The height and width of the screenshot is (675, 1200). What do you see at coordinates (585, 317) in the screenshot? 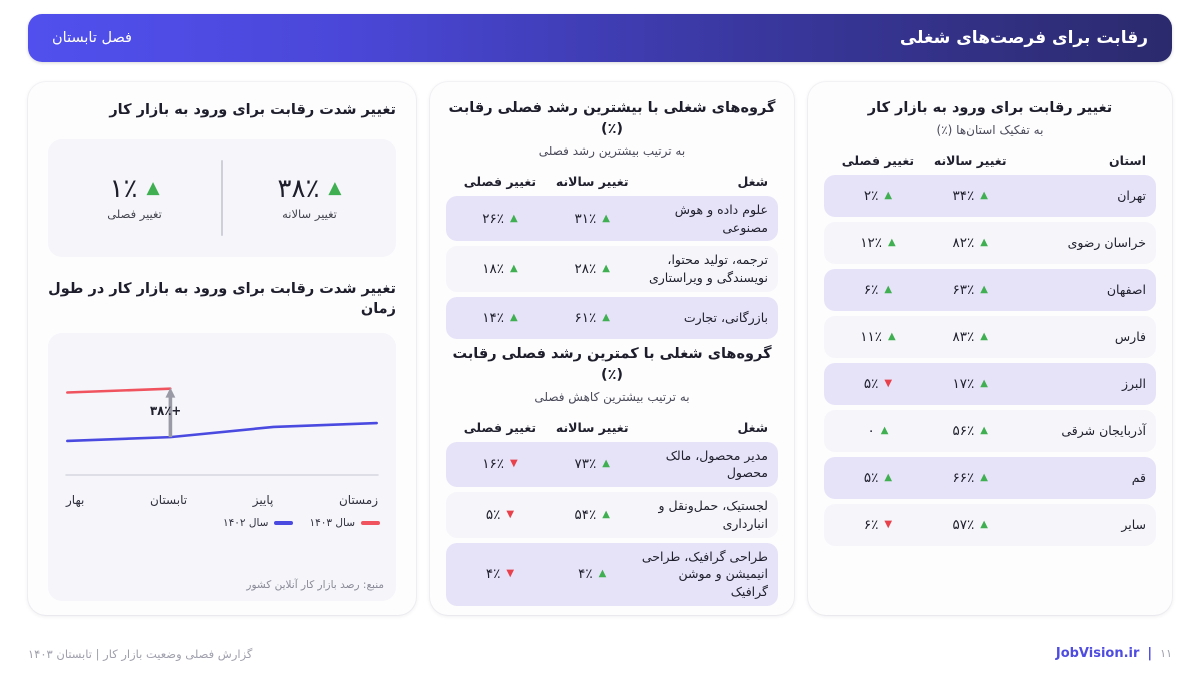
I see `row-yearly-value: ۶۱٪` at bounding box center [585, 317].